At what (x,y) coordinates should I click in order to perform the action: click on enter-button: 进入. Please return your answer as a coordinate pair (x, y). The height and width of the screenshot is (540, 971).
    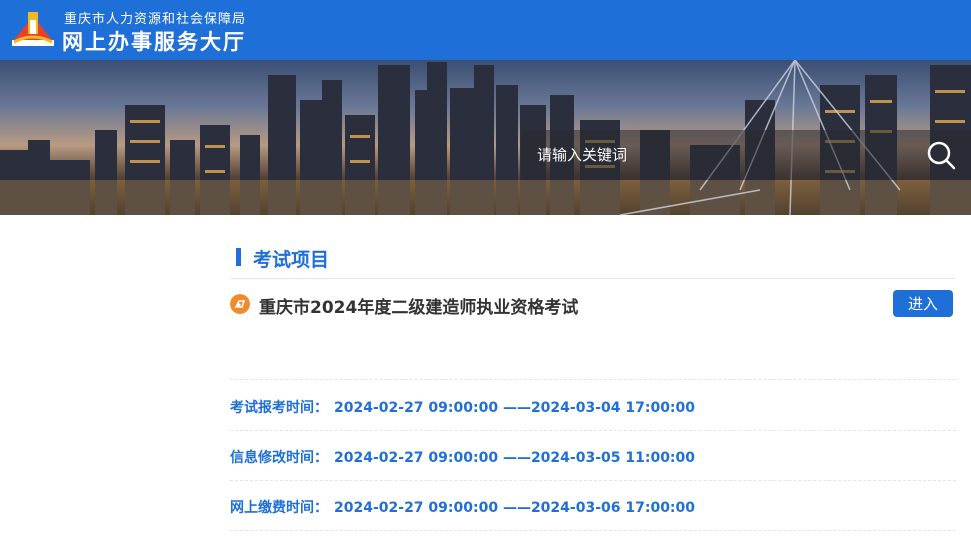
    Looking at the image, I should click on (923, 303).